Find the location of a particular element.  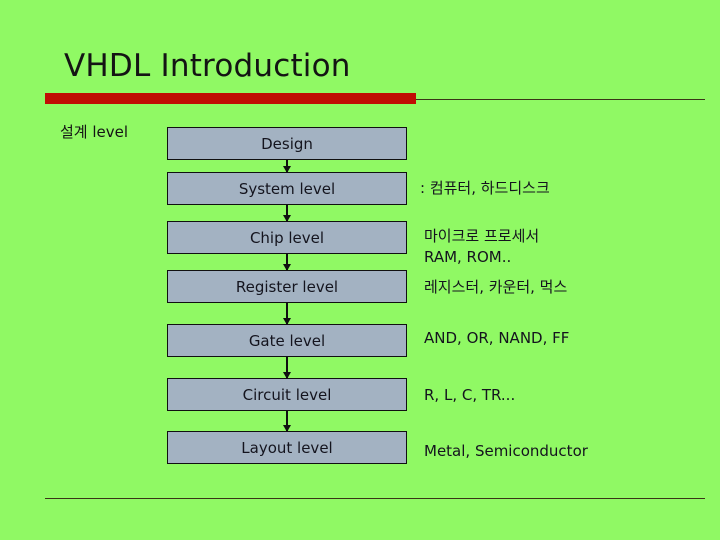

flow-box-design: Design is located at coordinates (287, 143).